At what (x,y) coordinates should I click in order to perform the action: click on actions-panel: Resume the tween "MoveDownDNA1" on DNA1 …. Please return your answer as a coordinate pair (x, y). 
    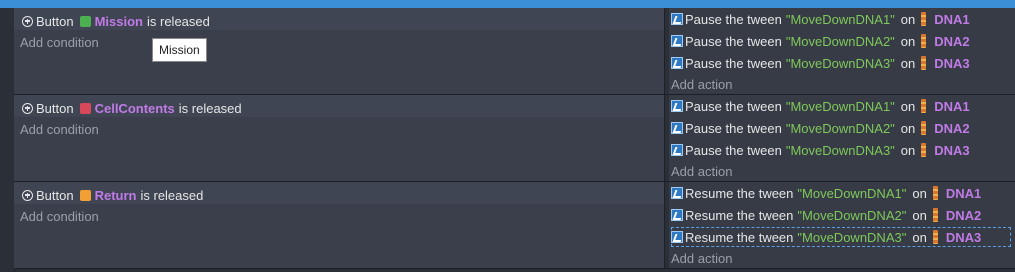
    Looking at the image, I should click on (842, 225).